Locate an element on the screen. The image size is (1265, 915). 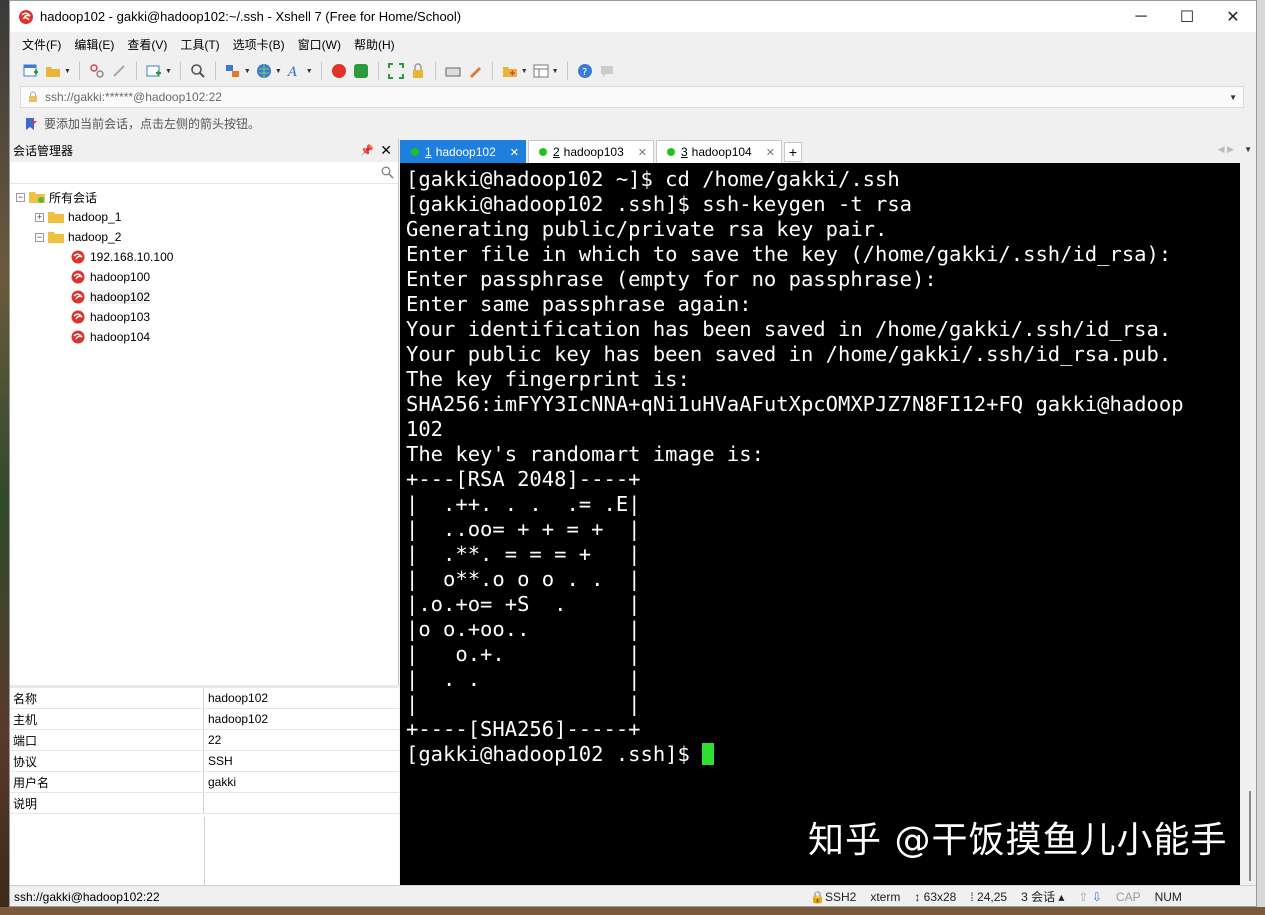
font-dropdown-icon: ▼ is located at coordinates (309, 71).